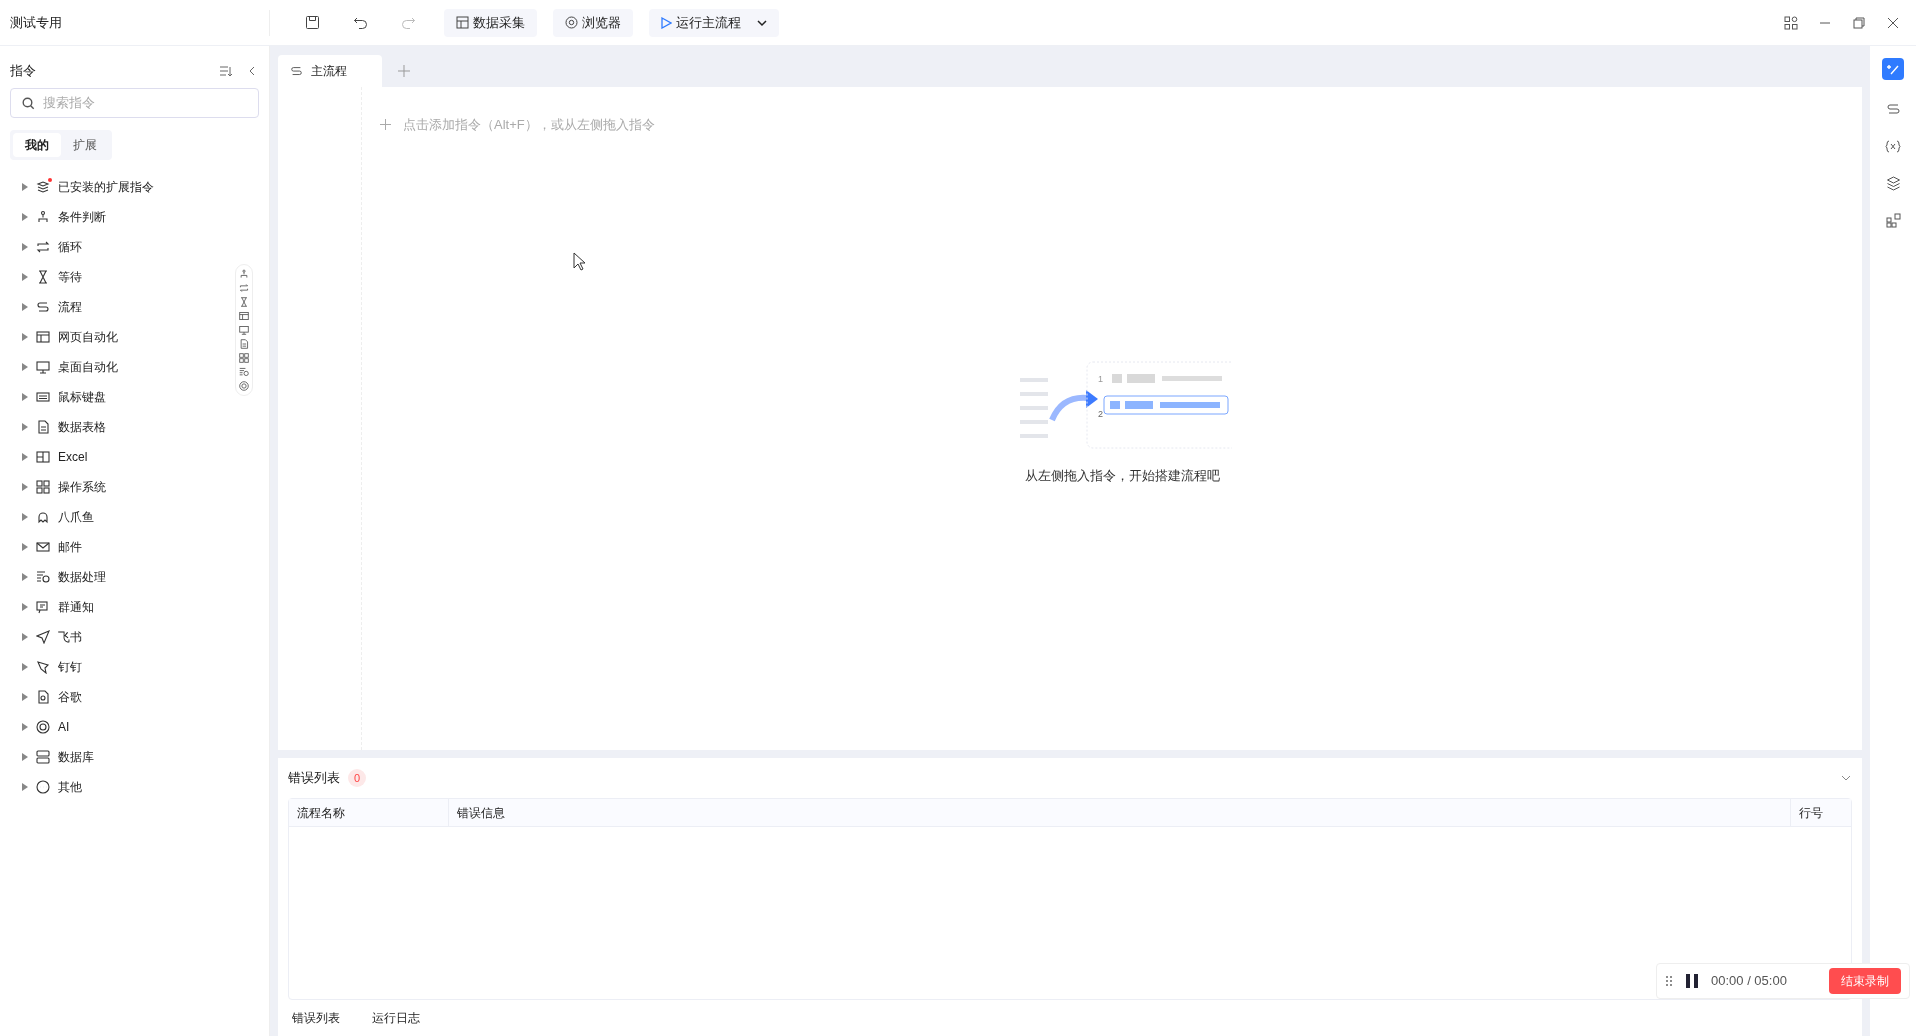 This screenshot has width=1916, height=1036. I want to click on command-category: 桌面自动化, so click(134, 367).